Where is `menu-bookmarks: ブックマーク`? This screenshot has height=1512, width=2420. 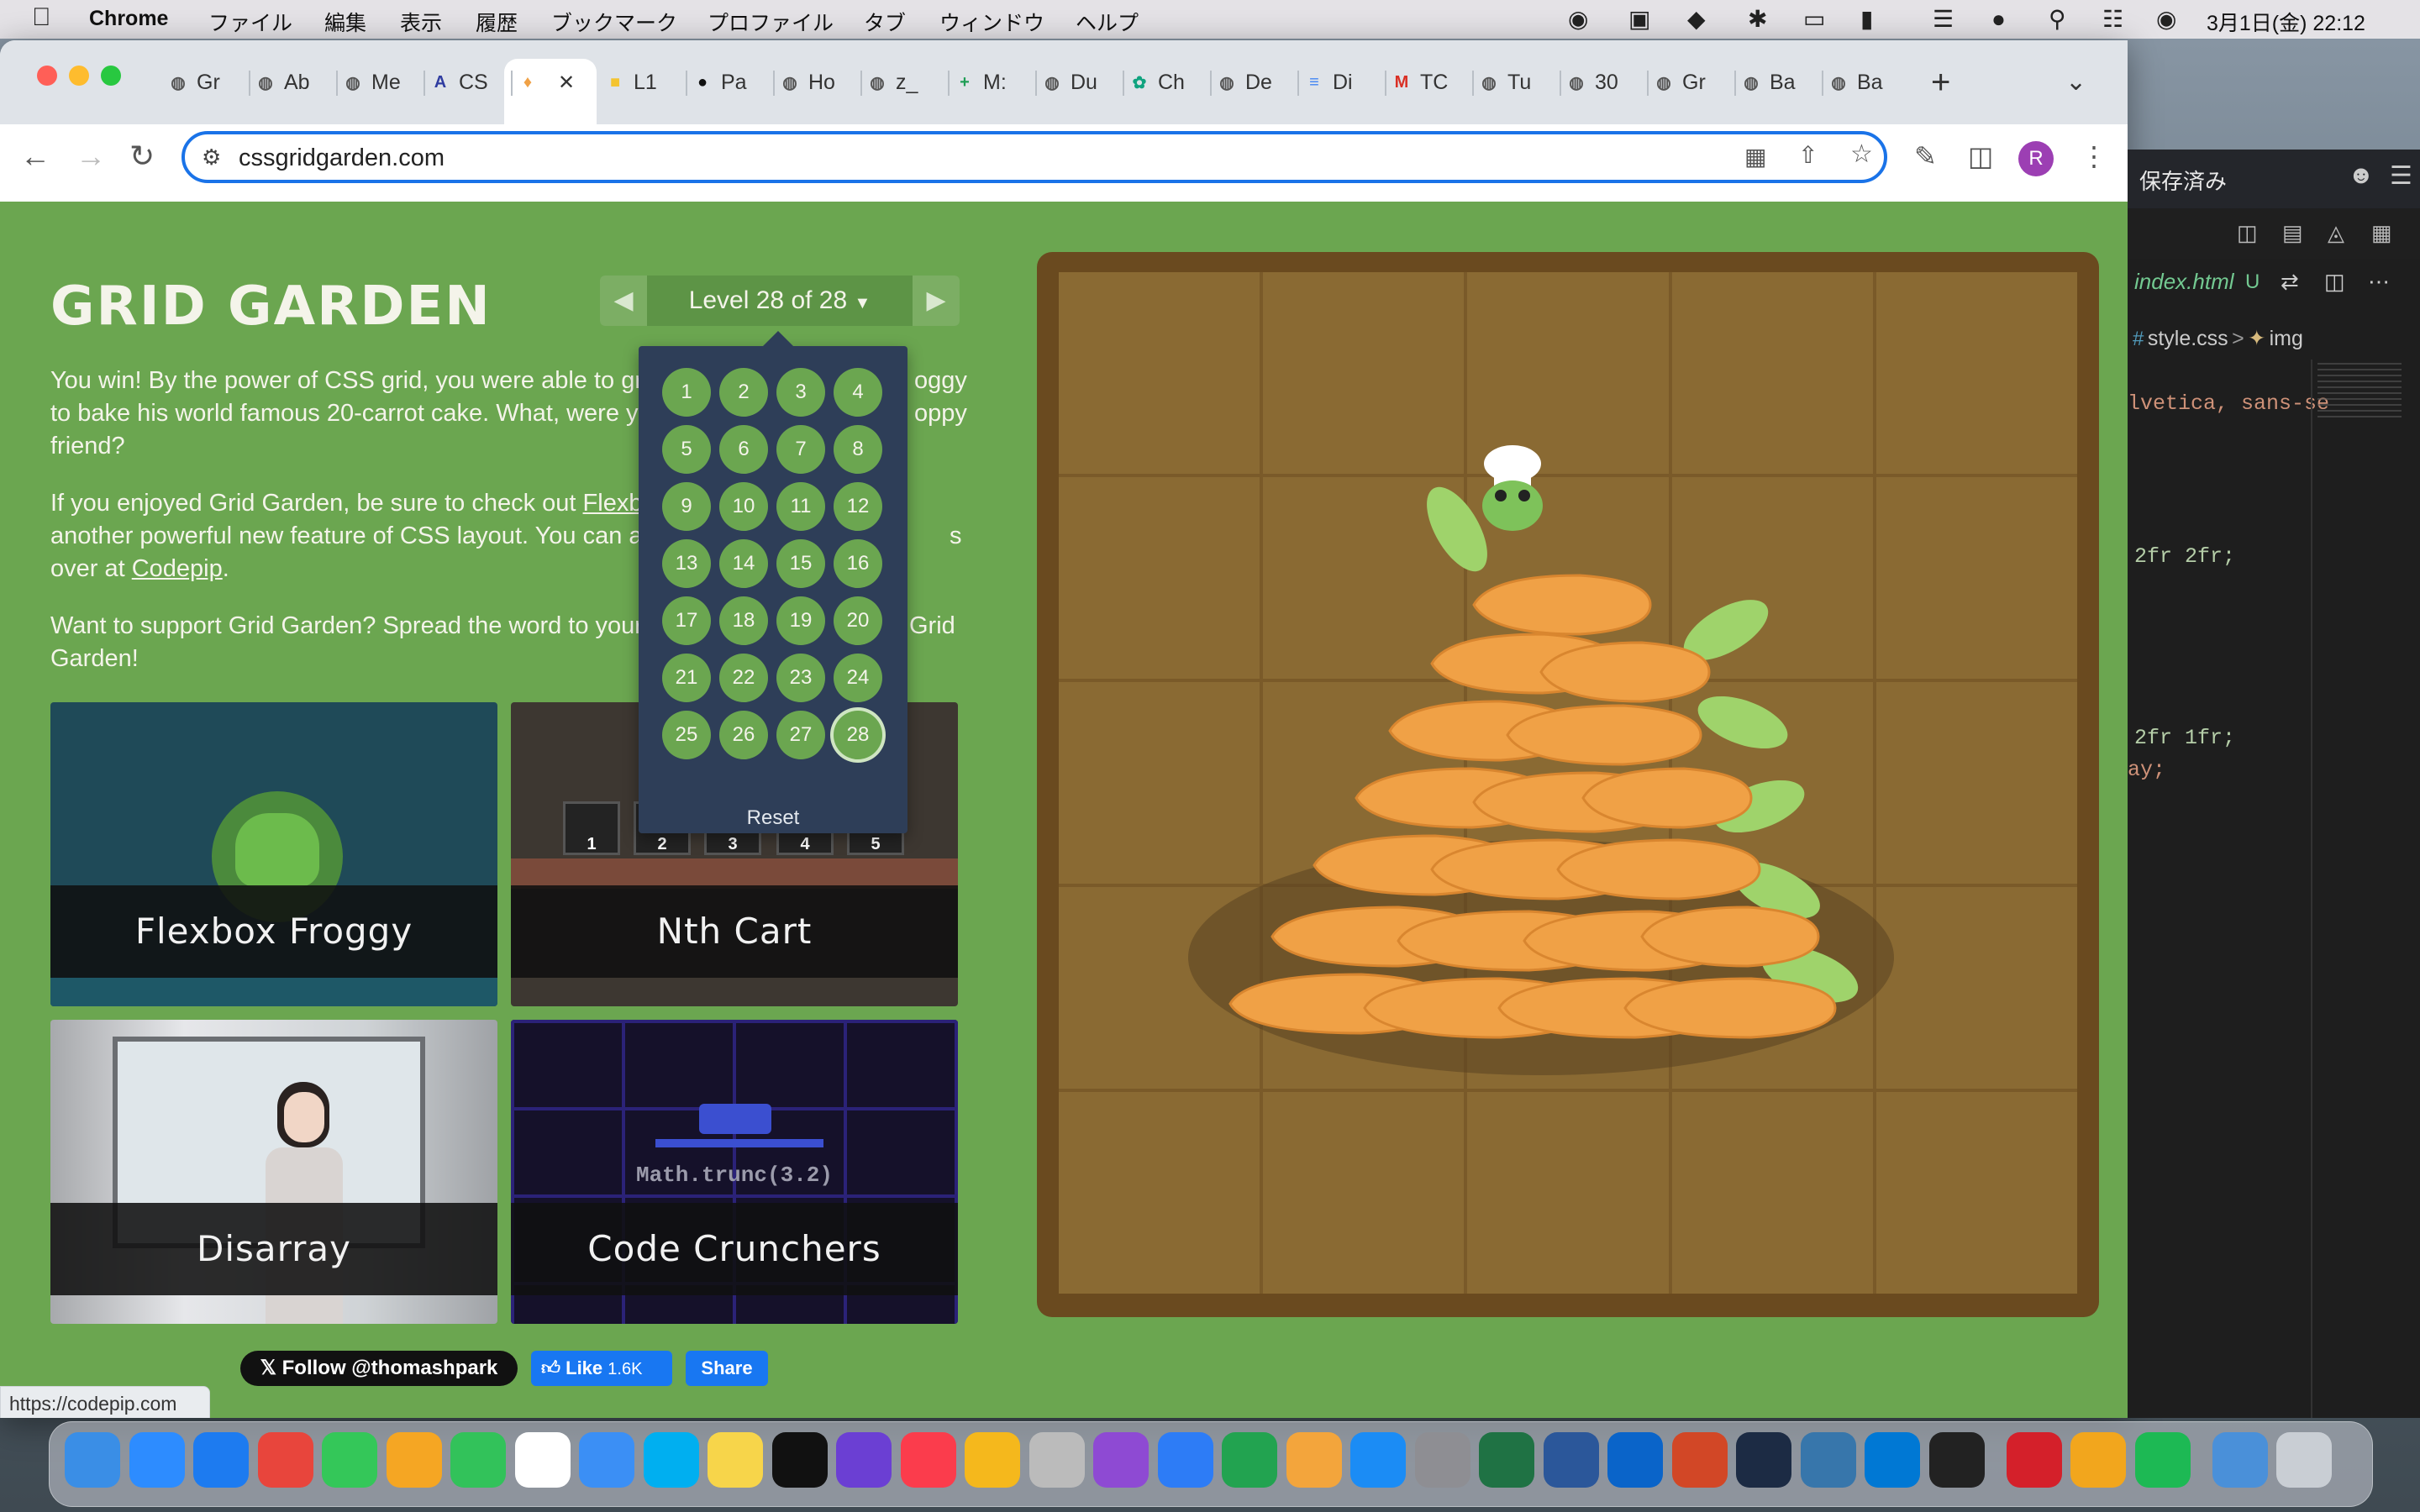 menu-bookmarks: ブックマーク is located at coordinates (614, 22).